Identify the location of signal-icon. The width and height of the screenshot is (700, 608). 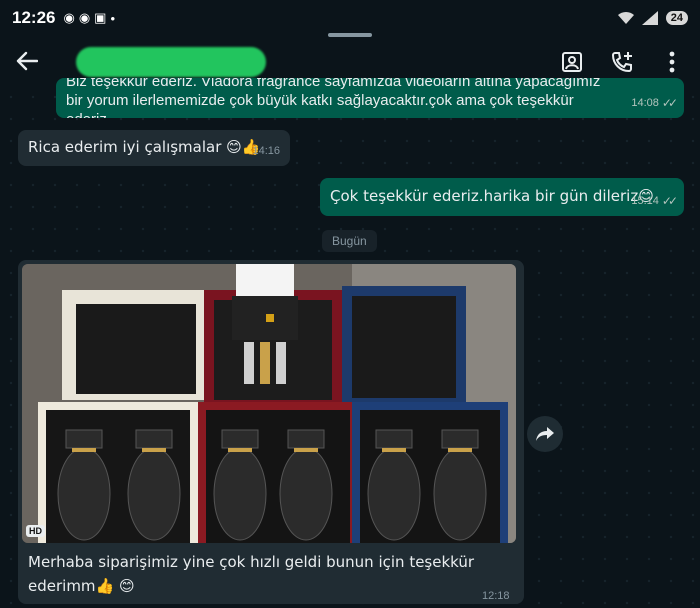
(649, 18).